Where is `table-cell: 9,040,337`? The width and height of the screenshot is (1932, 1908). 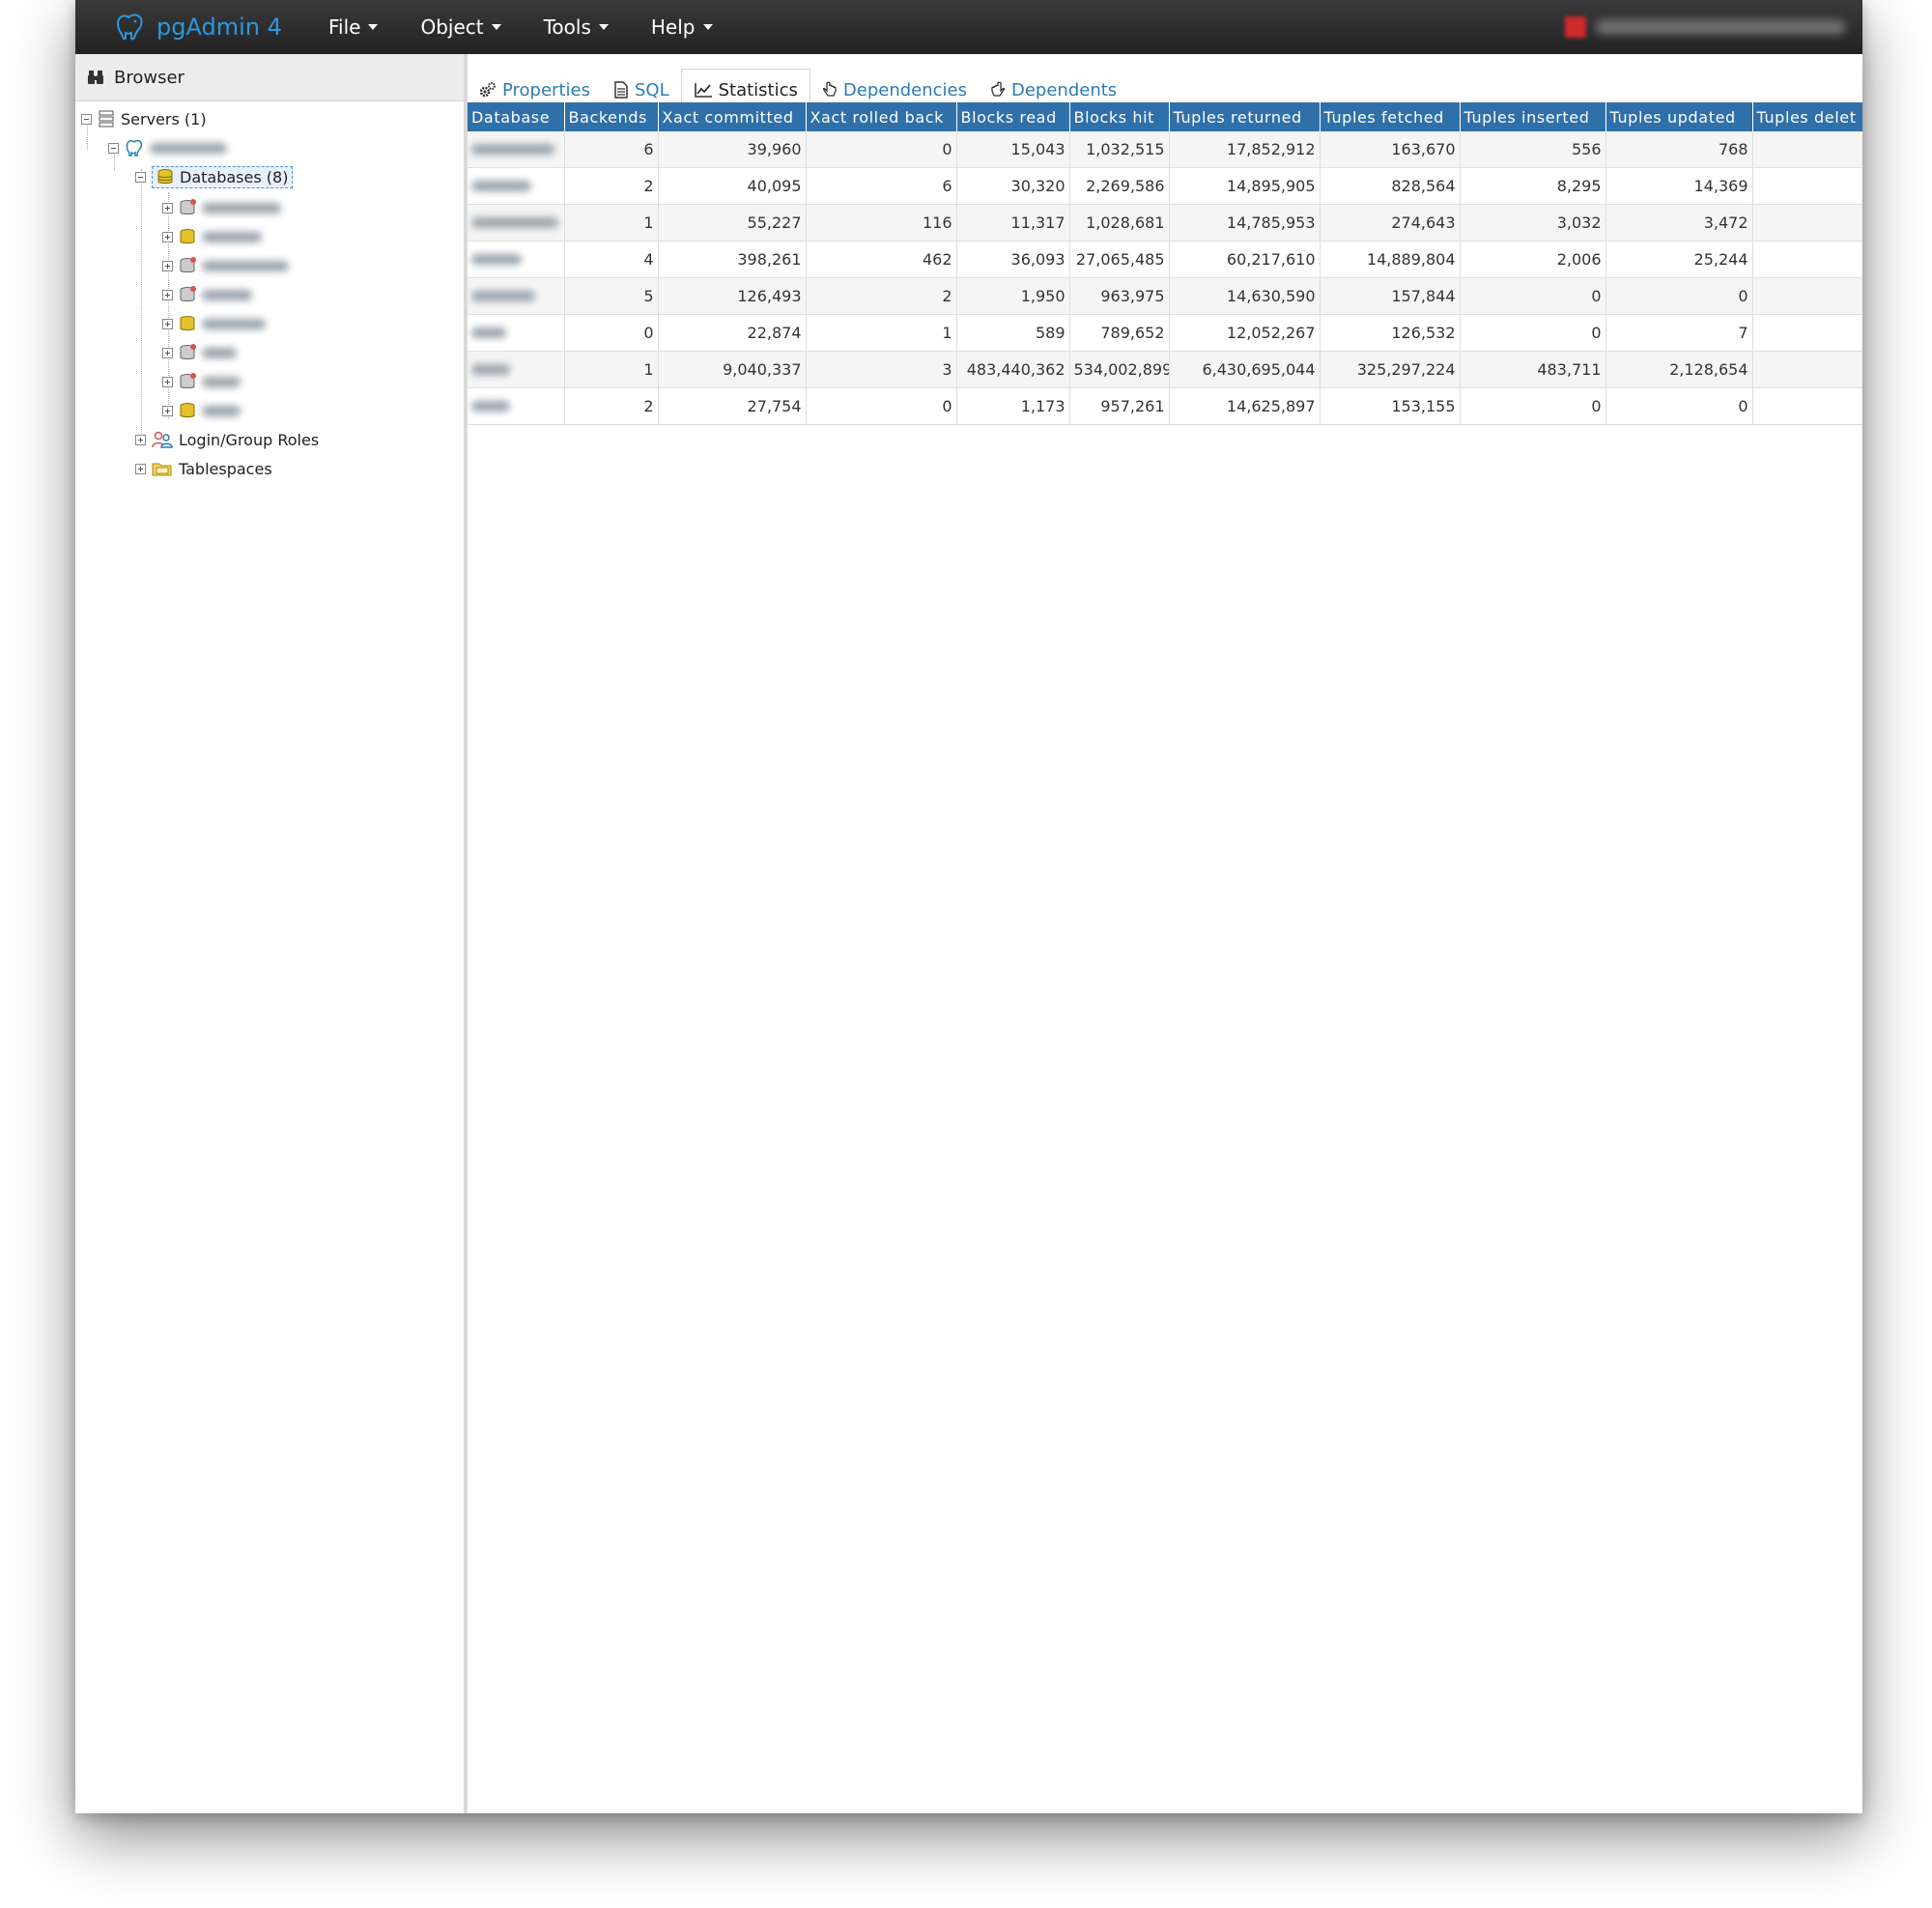 table-cell: 9,040,337 is located at coordinates (732, 370).